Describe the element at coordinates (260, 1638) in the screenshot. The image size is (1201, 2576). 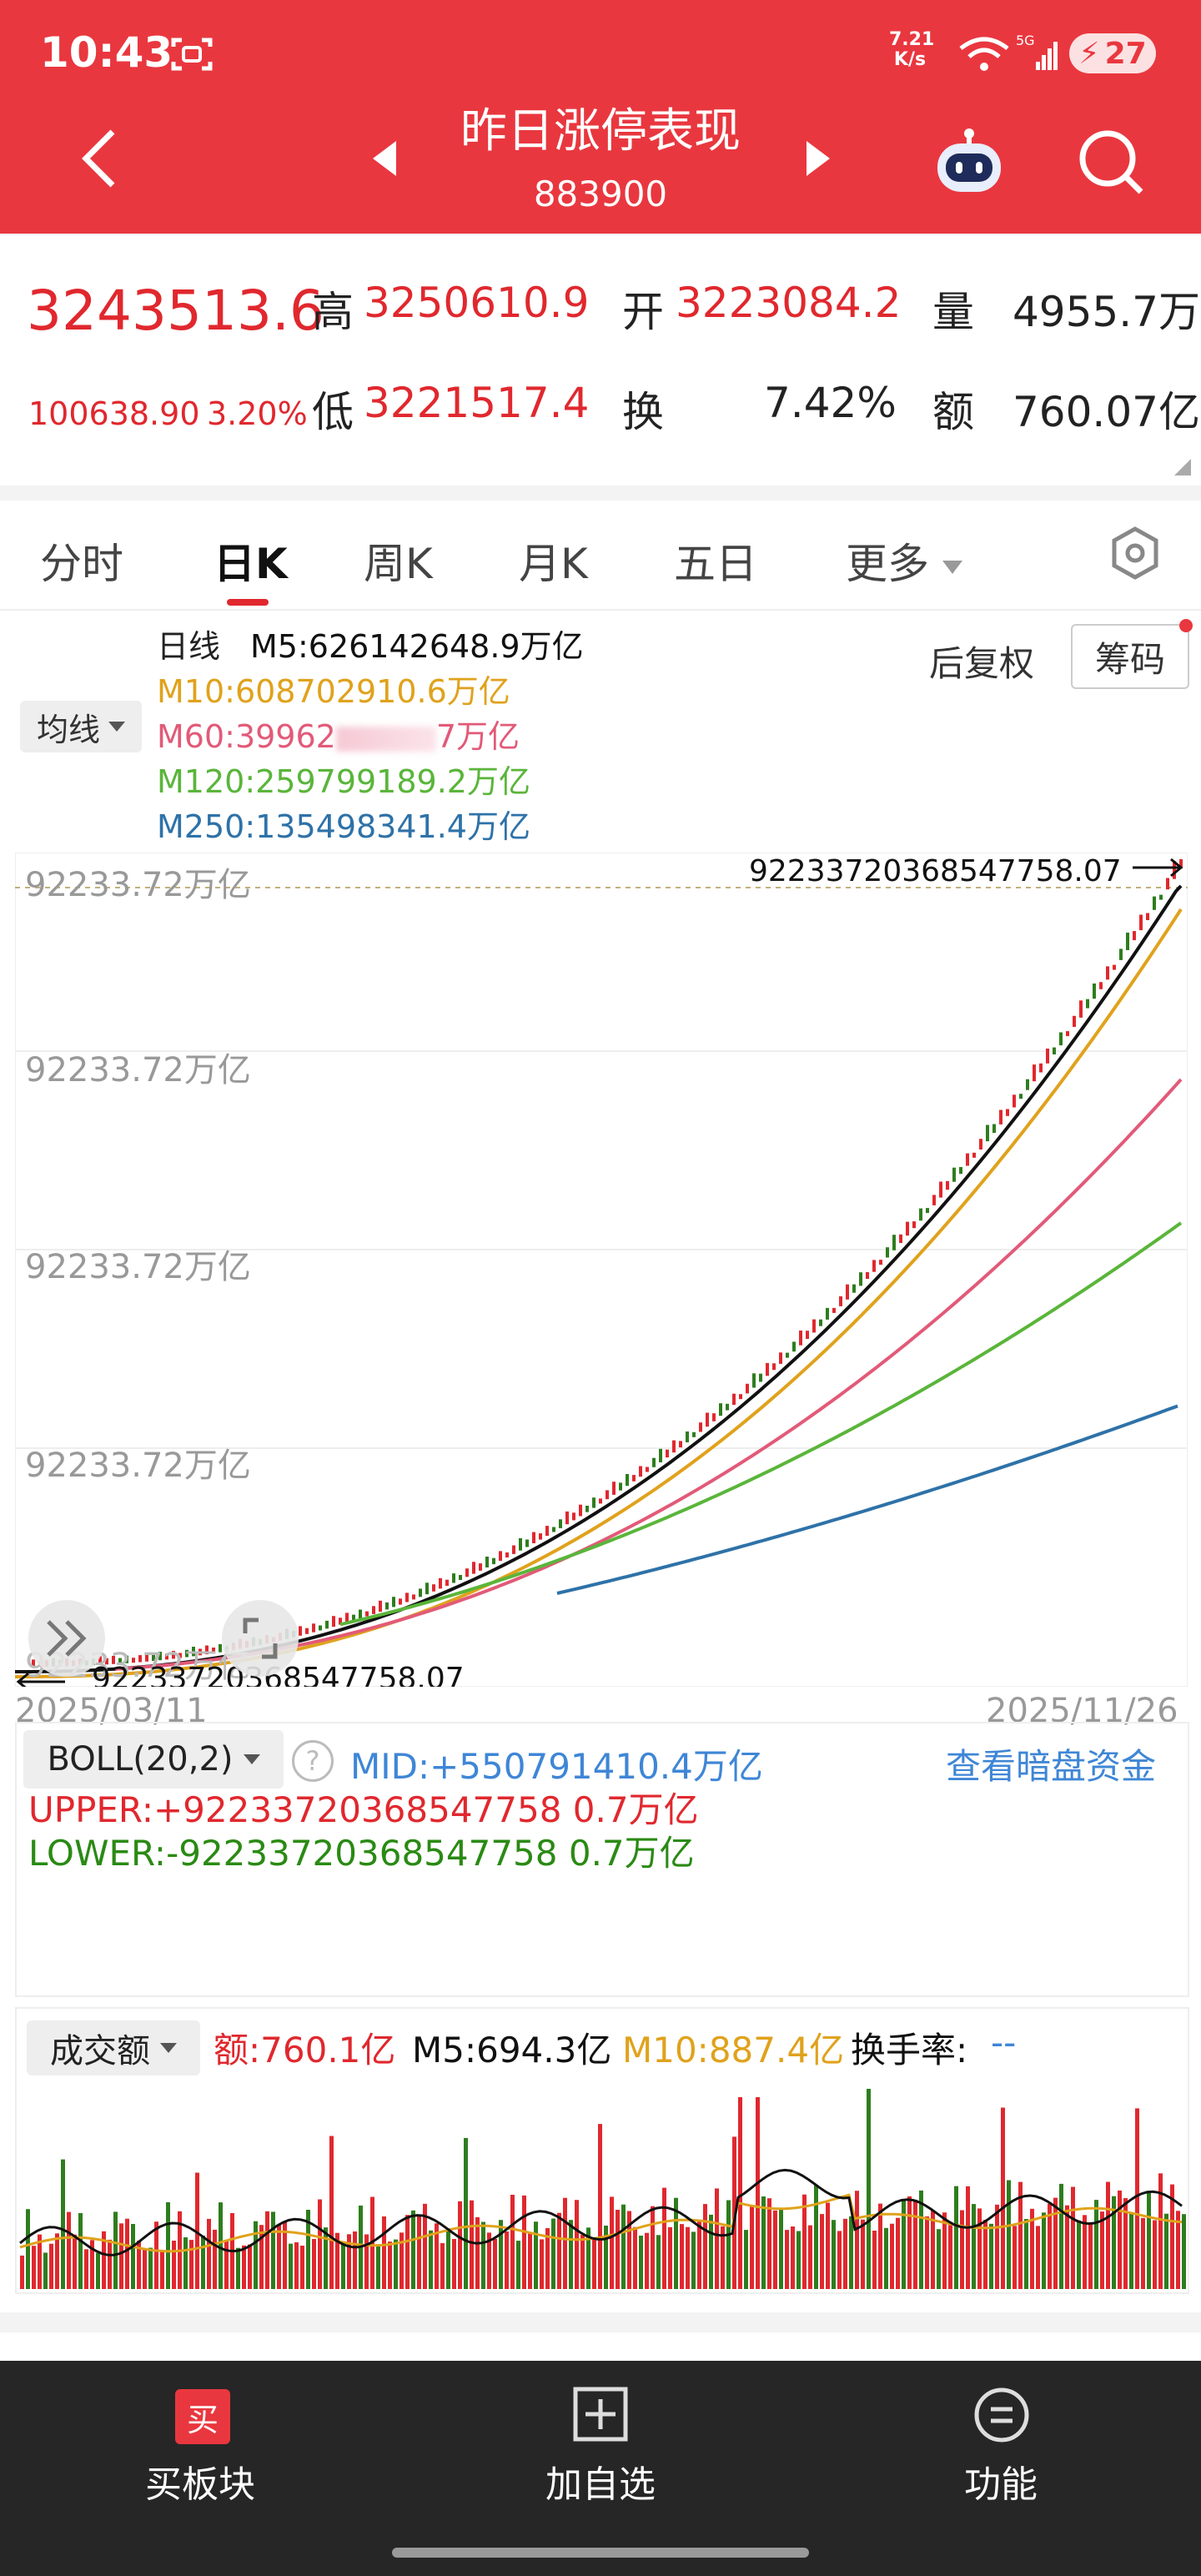
I see `fullscreen-toggle-icon` at that location.